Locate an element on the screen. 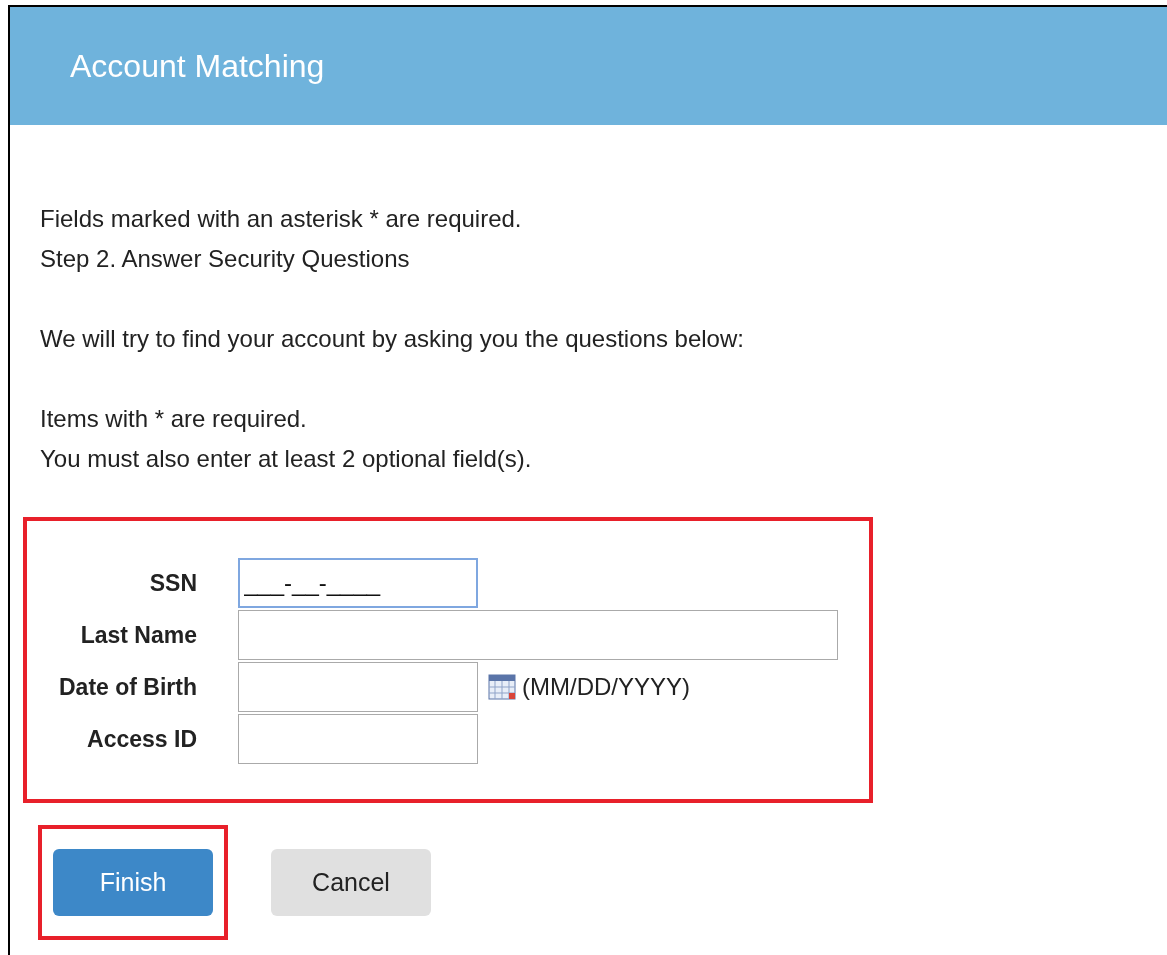 This screenshot has height=955, width=1167. input-field: ___-__-____ is located at coordinates (358, 583).